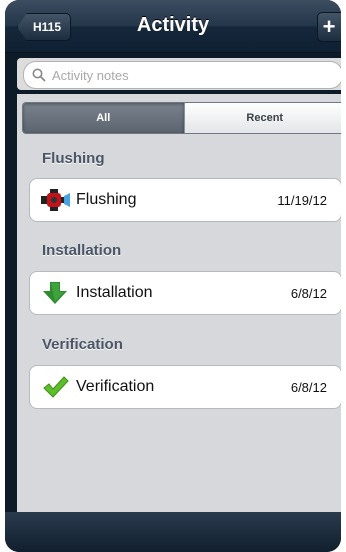 This screenshot has height=552, width=346. What do you see at coordinates (114, 292) in the screenshot?
I see `list-item-label: Installation` at bounding box center [114, 292].